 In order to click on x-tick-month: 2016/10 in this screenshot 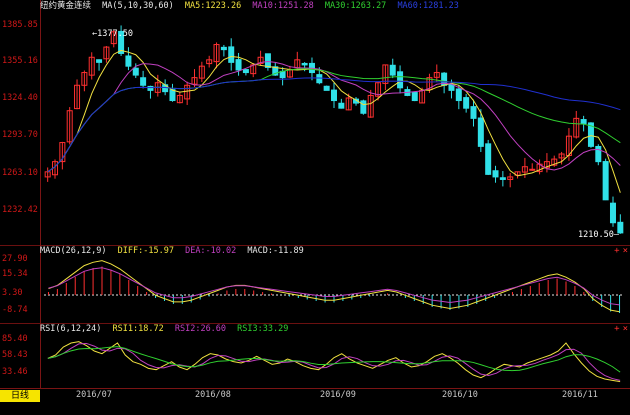, I will do `click(460, 395)`.